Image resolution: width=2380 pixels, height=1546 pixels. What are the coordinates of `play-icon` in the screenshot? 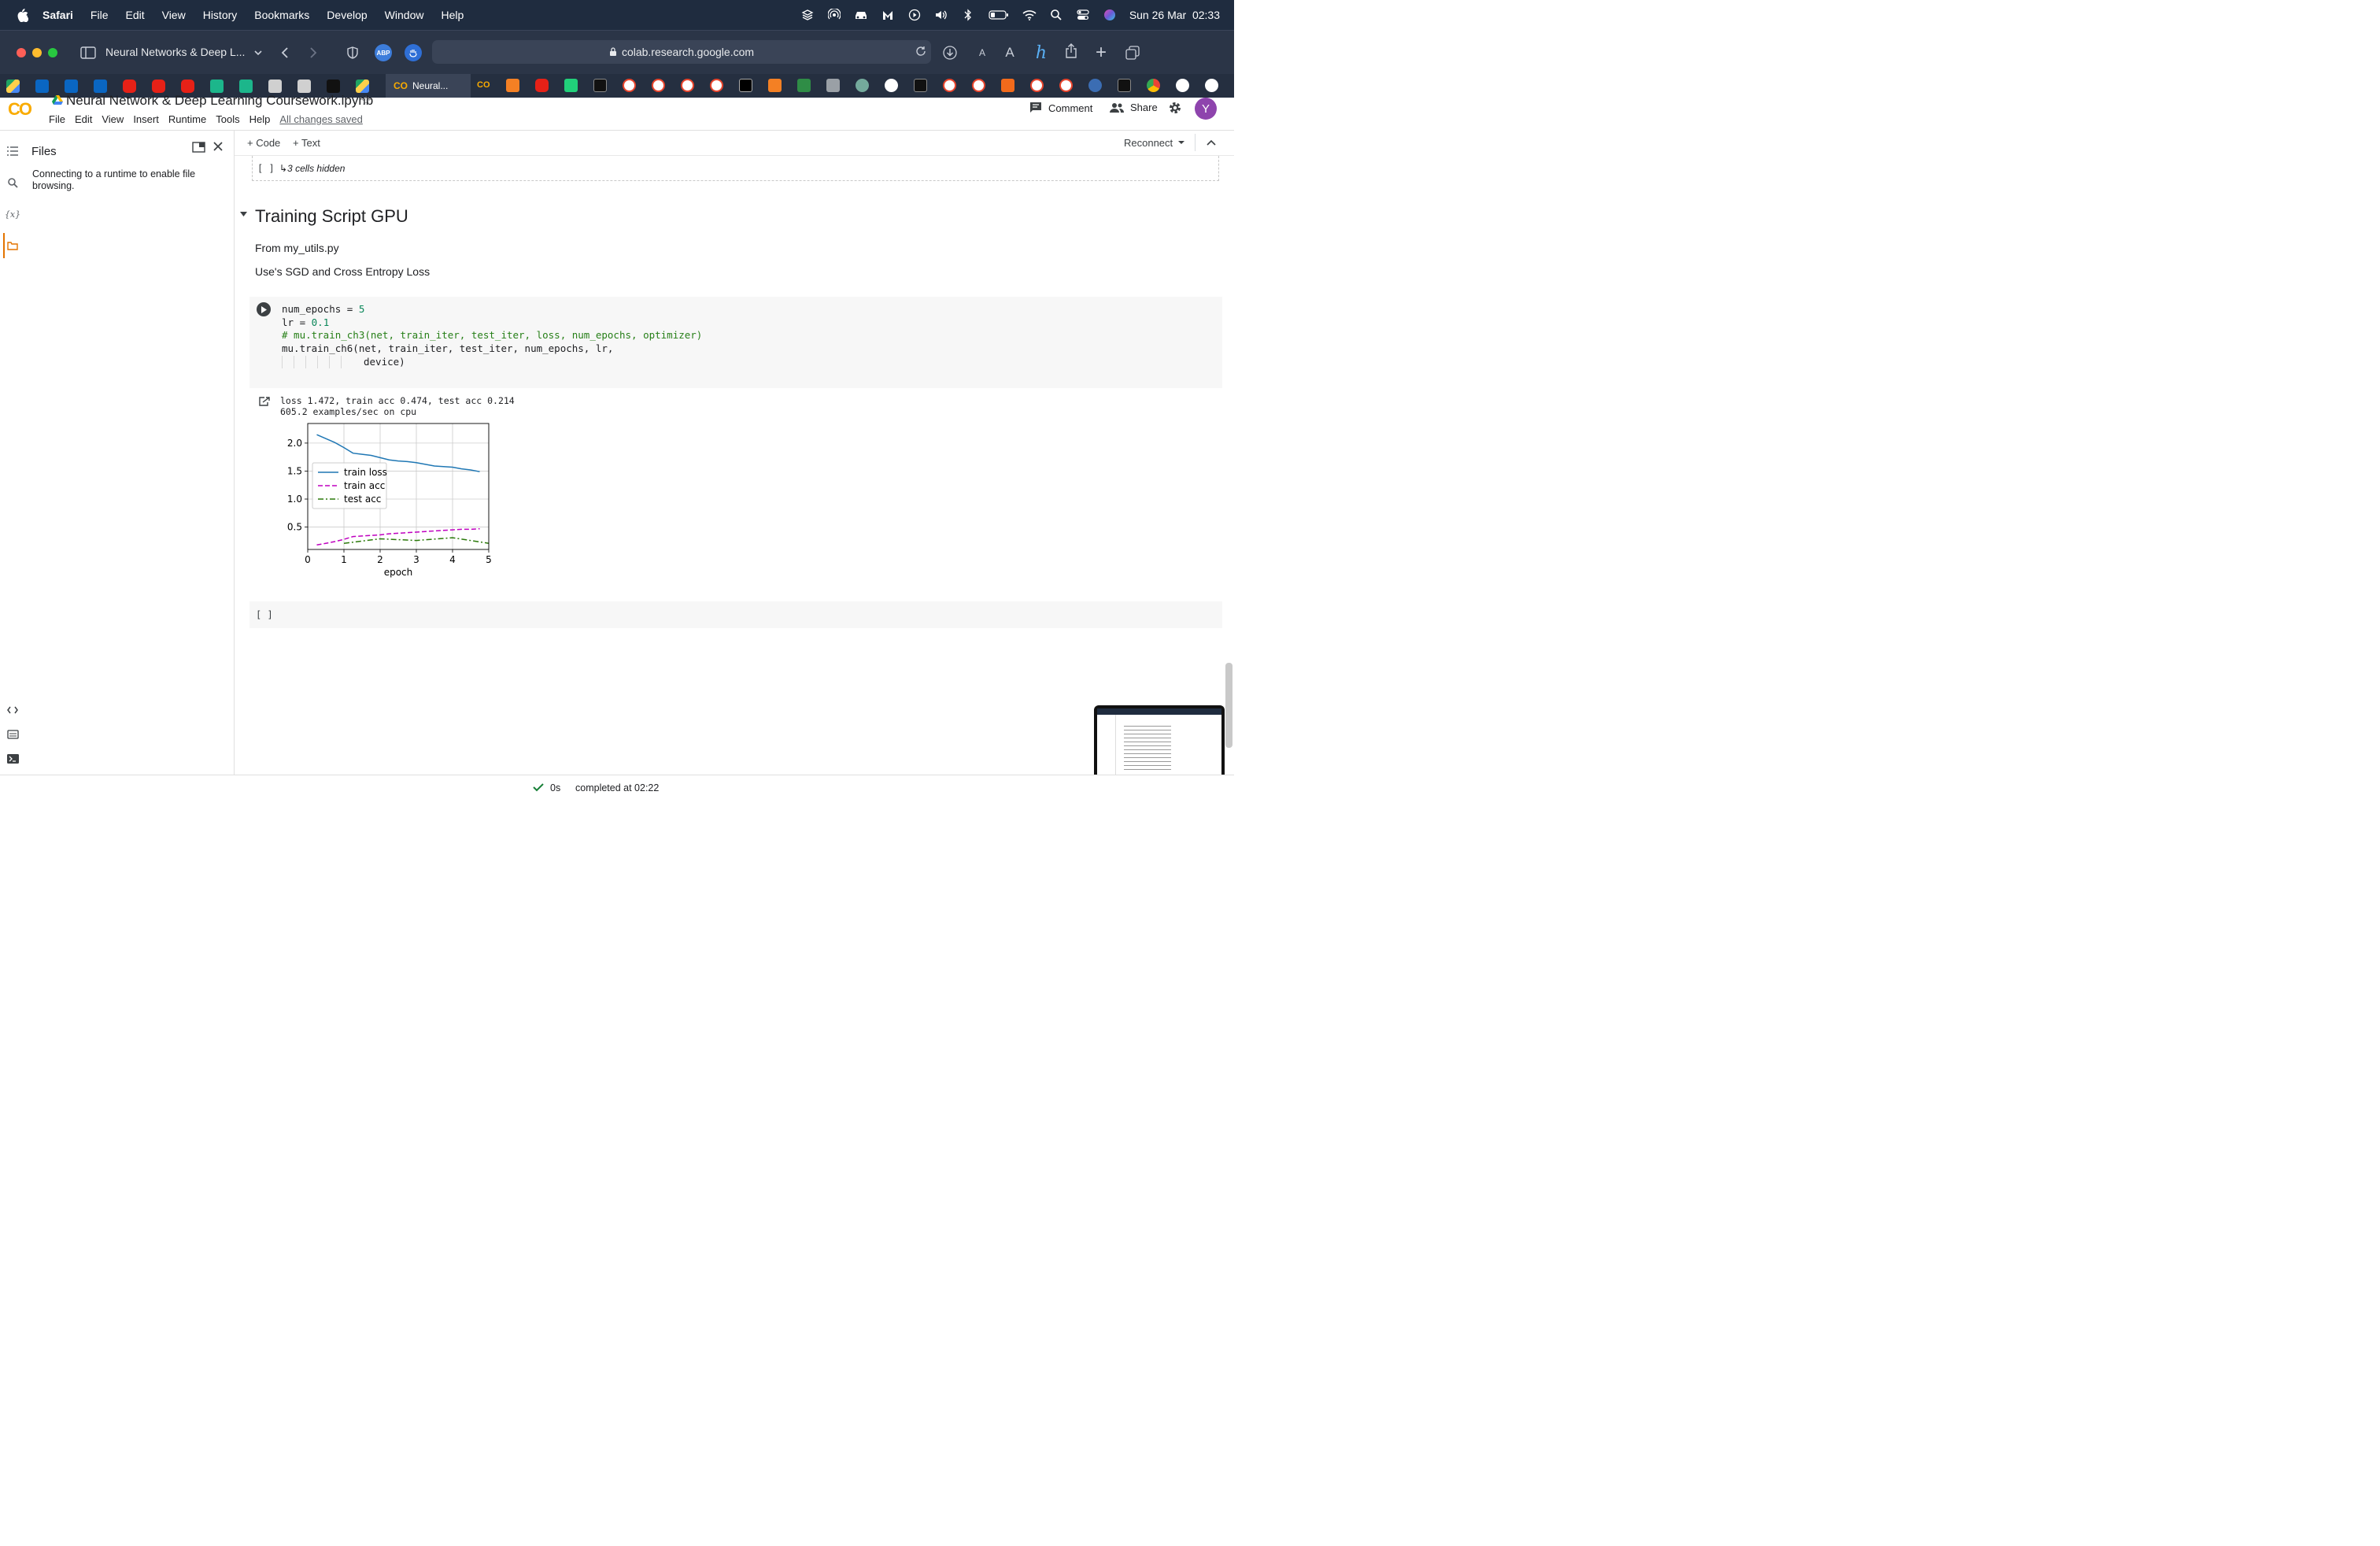 It's located at (915, 15).